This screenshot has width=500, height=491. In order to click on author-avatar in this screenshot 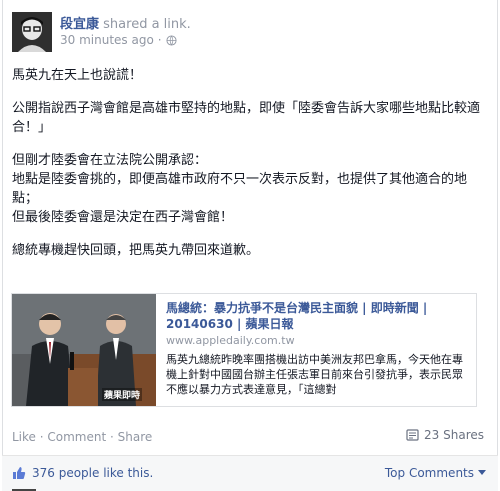, I will do `click(32, 32)`.